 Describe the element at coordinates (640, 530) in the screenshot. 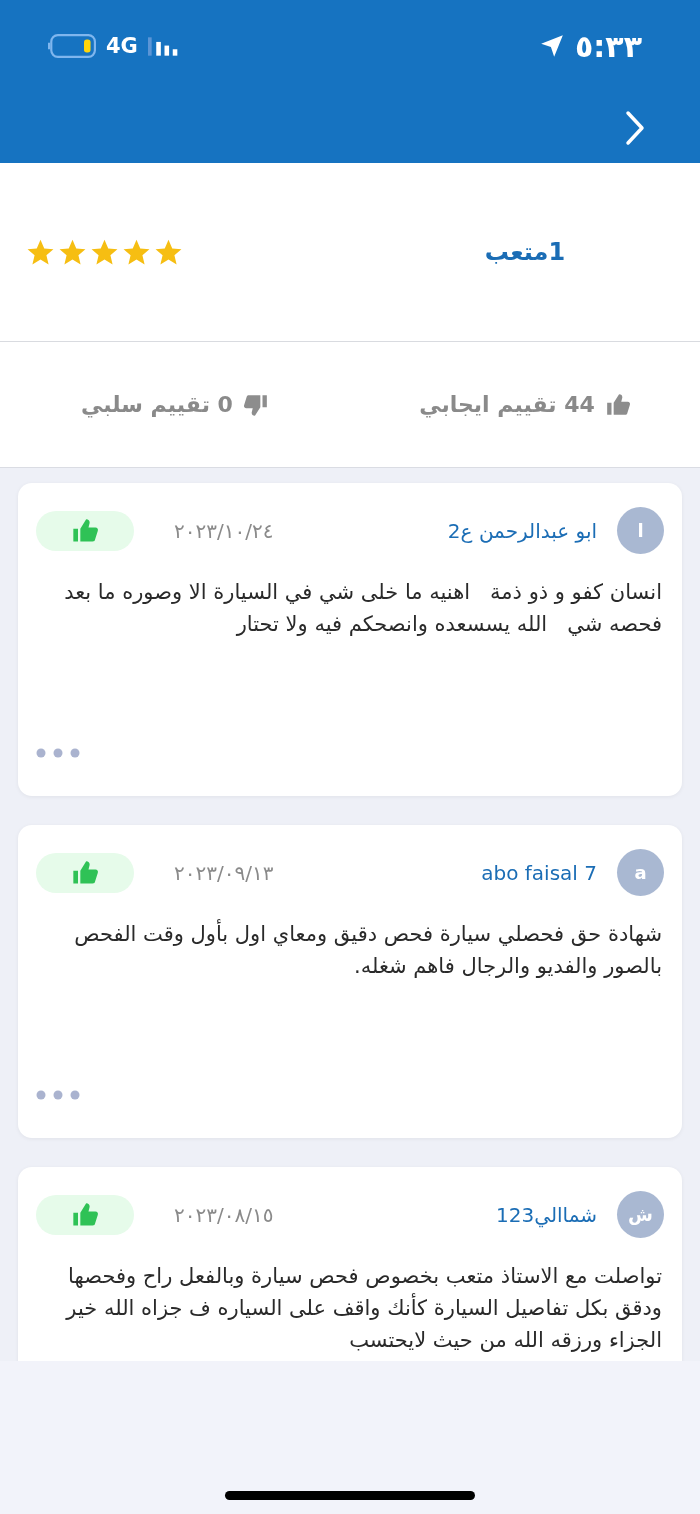

I see `avatar: ا` at that location.